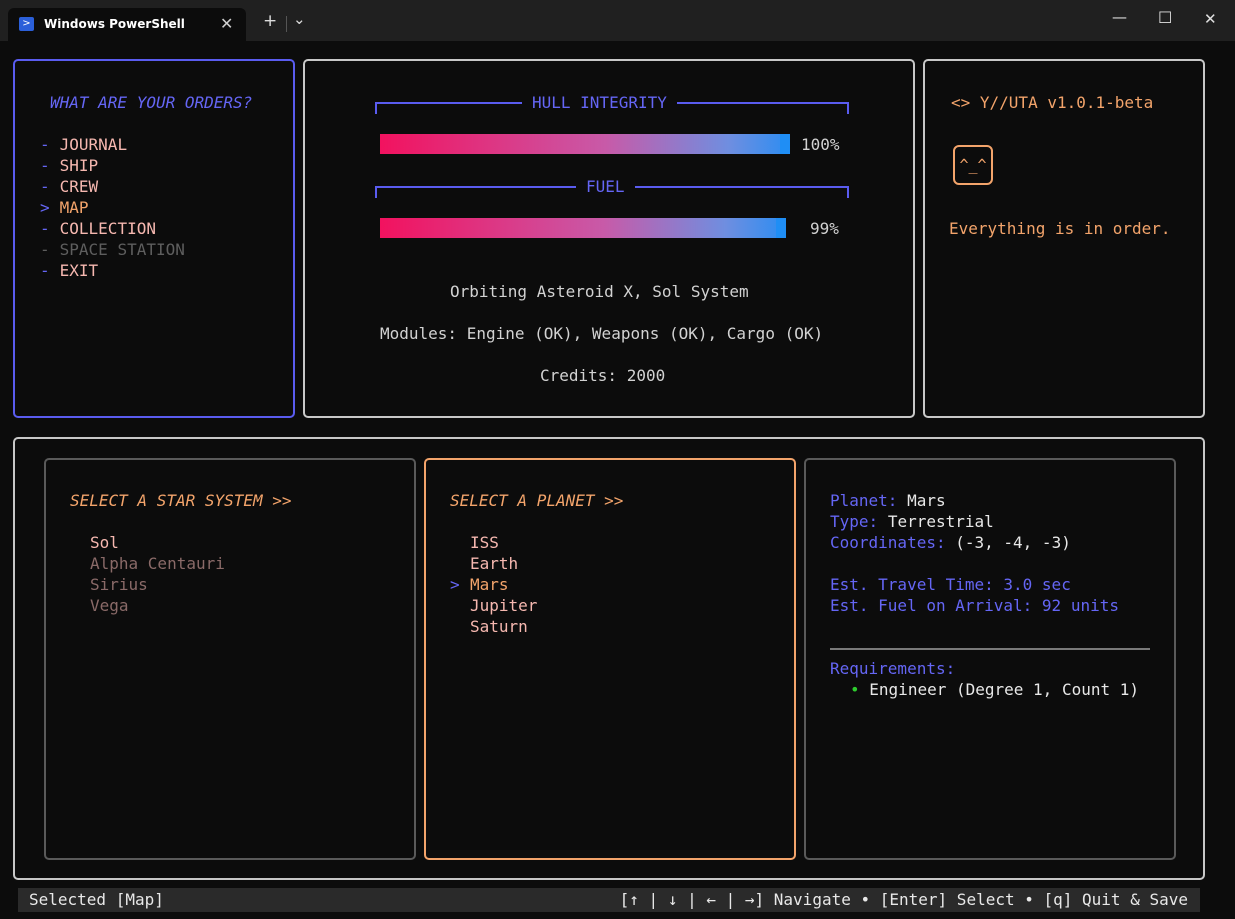  I want to click on minimize-button: —, so click(1119, 17).